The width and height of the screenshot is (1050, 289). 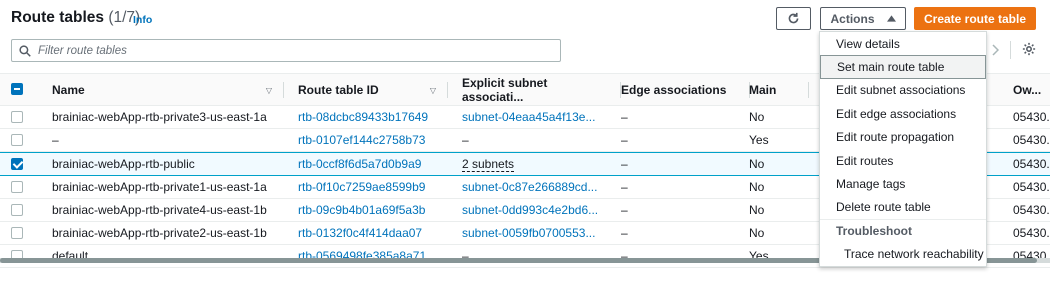 I want to click on table-settings-button, so click(x=1030, y=50).